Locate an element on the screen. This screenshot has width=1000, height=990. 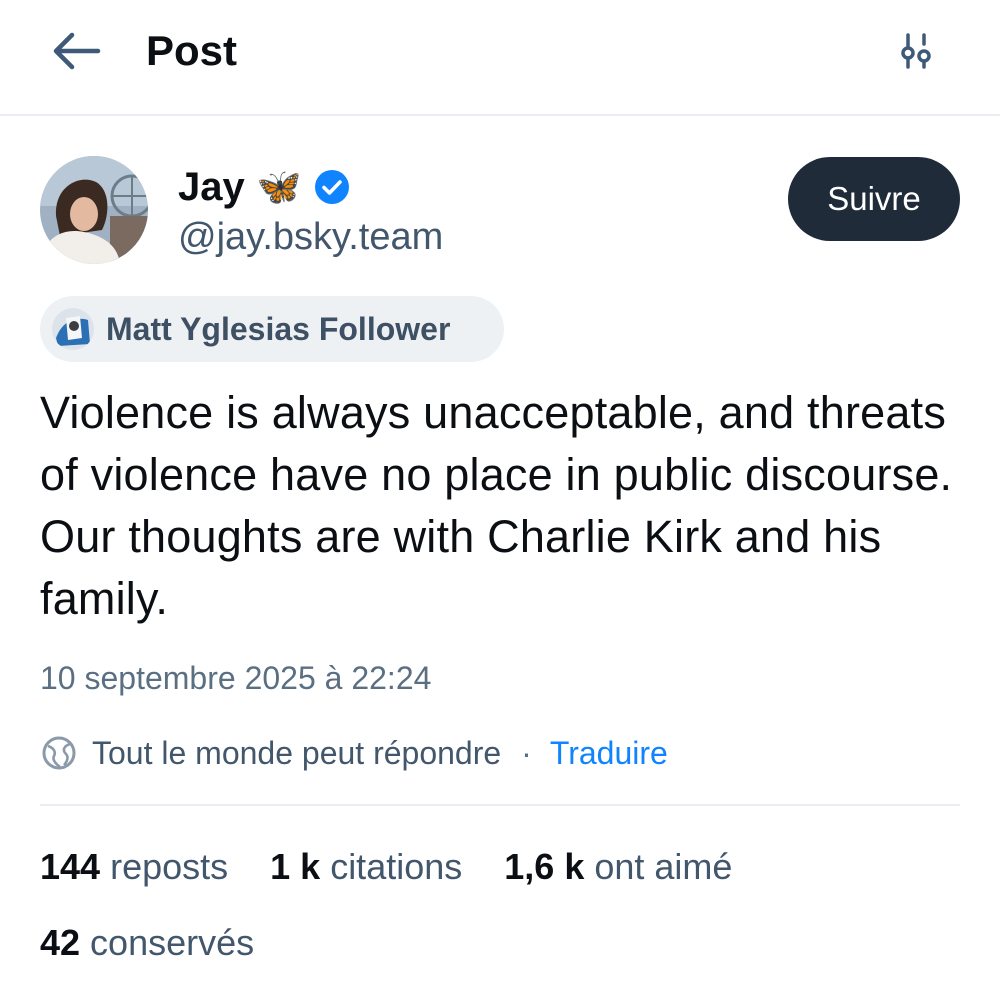
author-name: Jay is located at coordinates (211, 187).